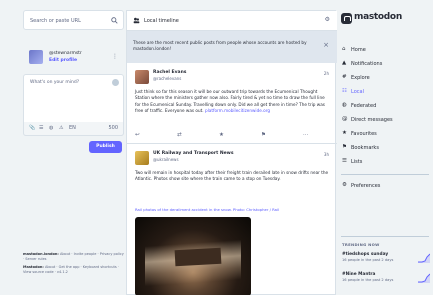  I want to click on reply-icon: ↩, so click(137, 135).